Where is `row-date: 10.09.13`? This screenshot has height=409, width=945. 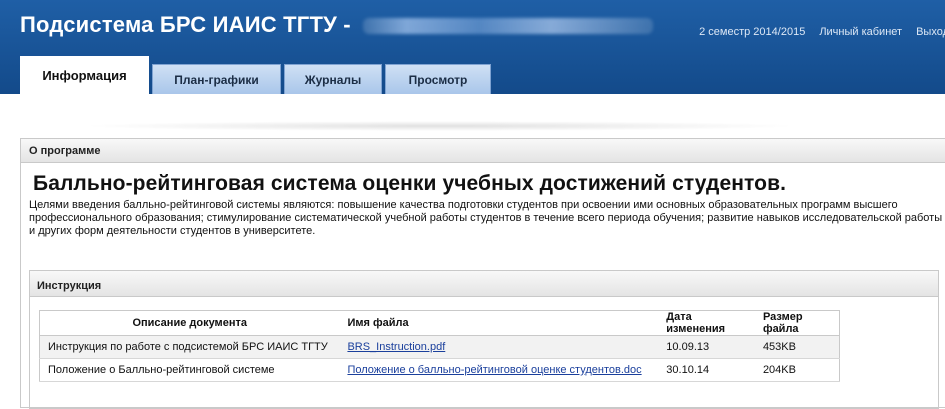
row-date: 10.09.13 is located at coordinates (706, 347).